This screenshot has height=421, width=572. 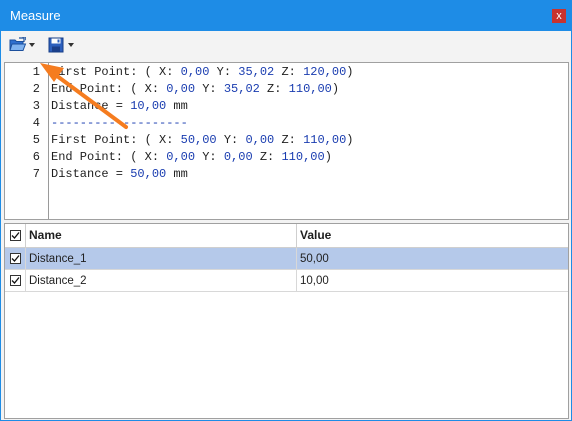 I want to click on code-line: -------------------, so click(x=119, y=123).